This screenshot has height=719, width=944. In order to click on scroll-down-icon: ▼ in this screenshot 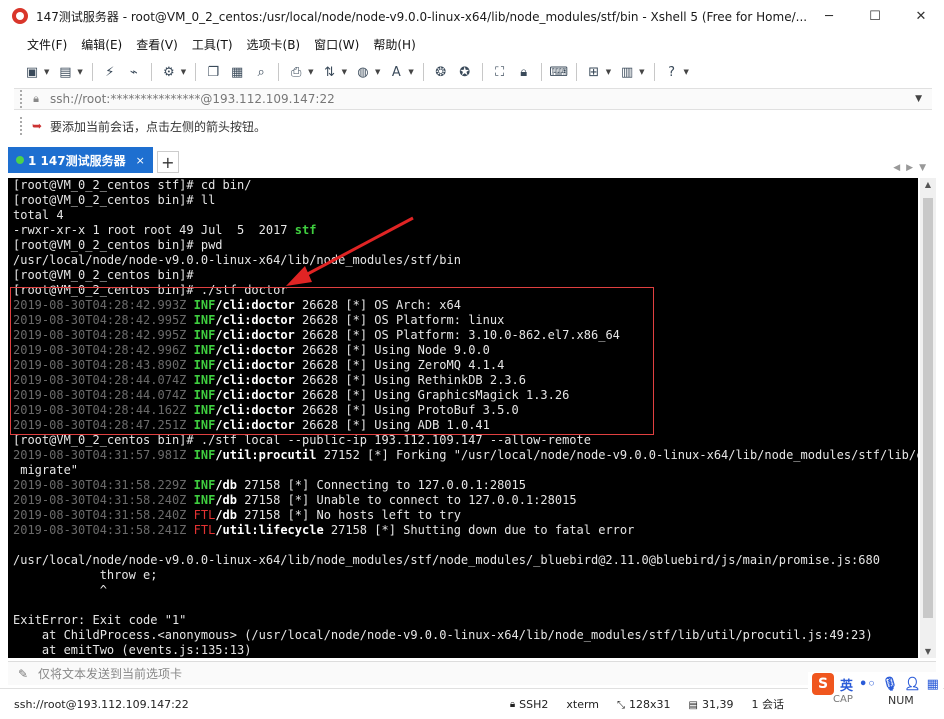, I will do `click(928, 651)`.